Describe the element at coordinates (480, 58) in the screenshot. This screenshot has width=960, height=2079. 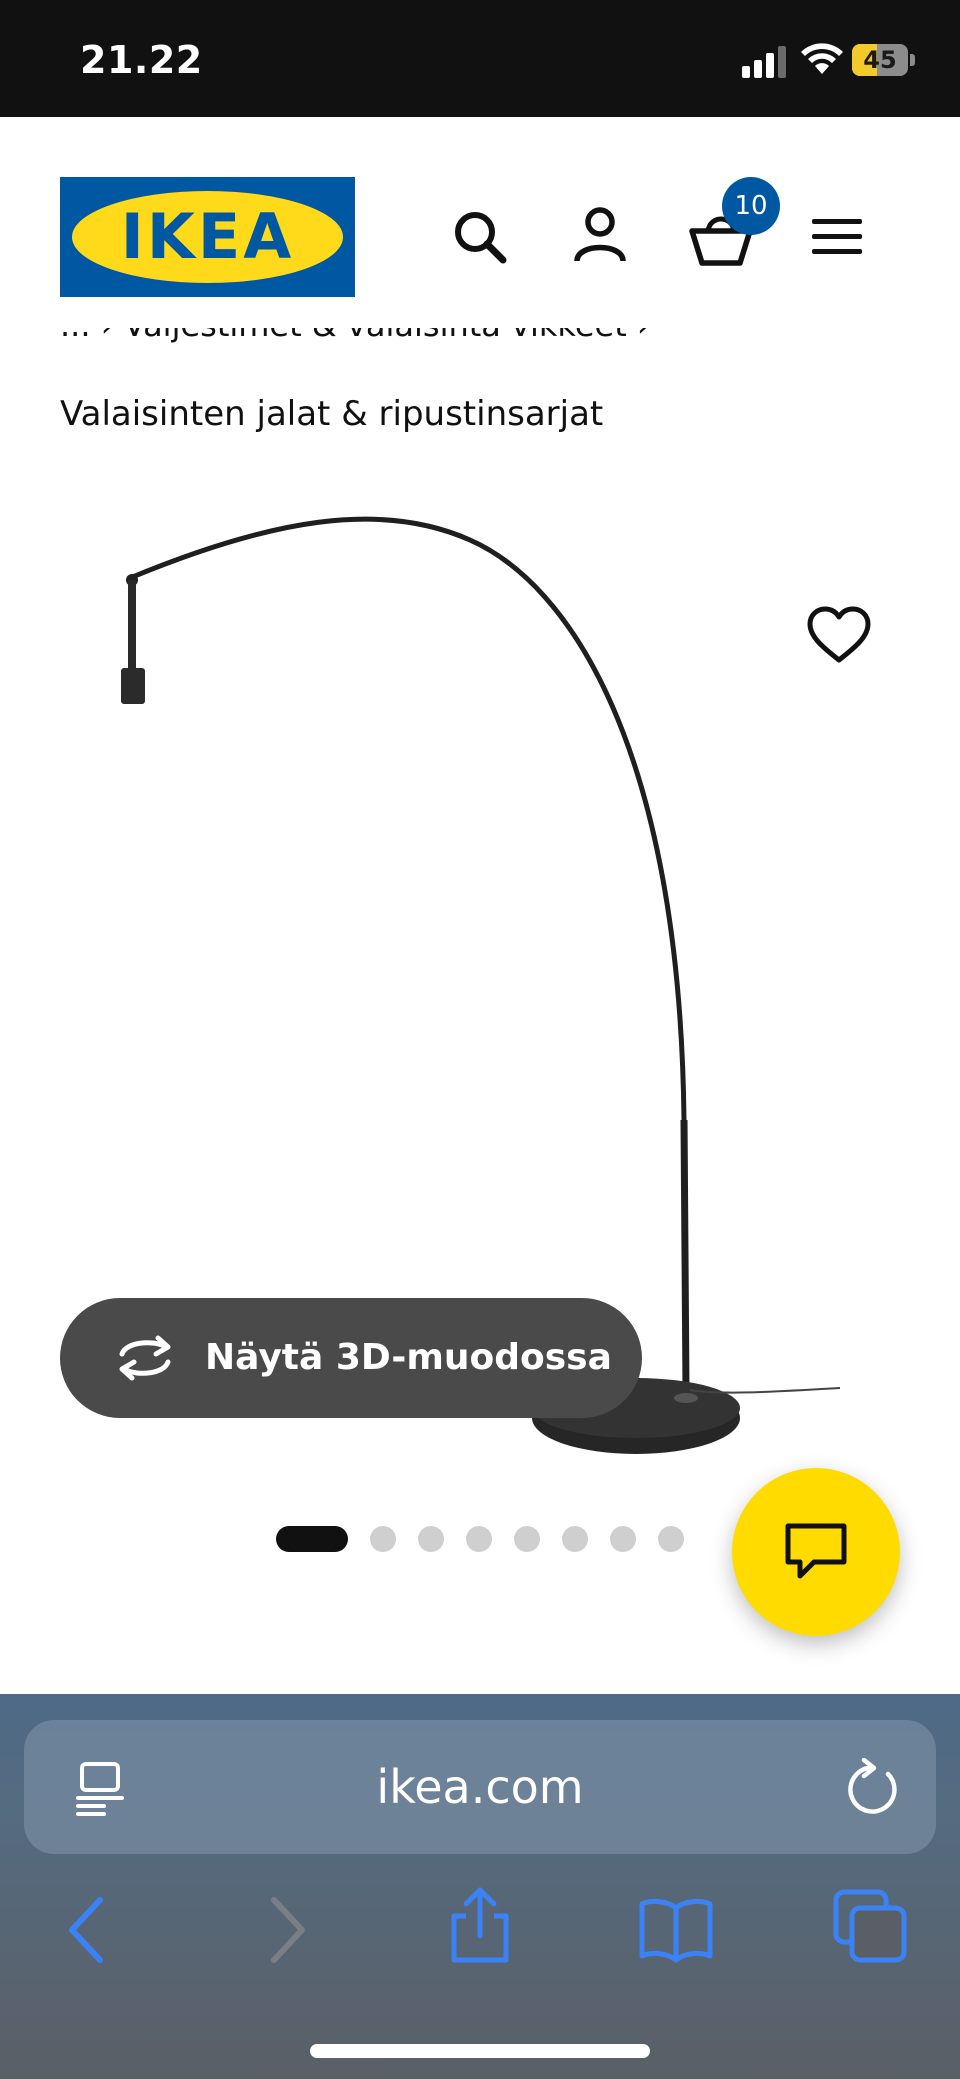
I see `status-bar: 21.22 45` at that location.